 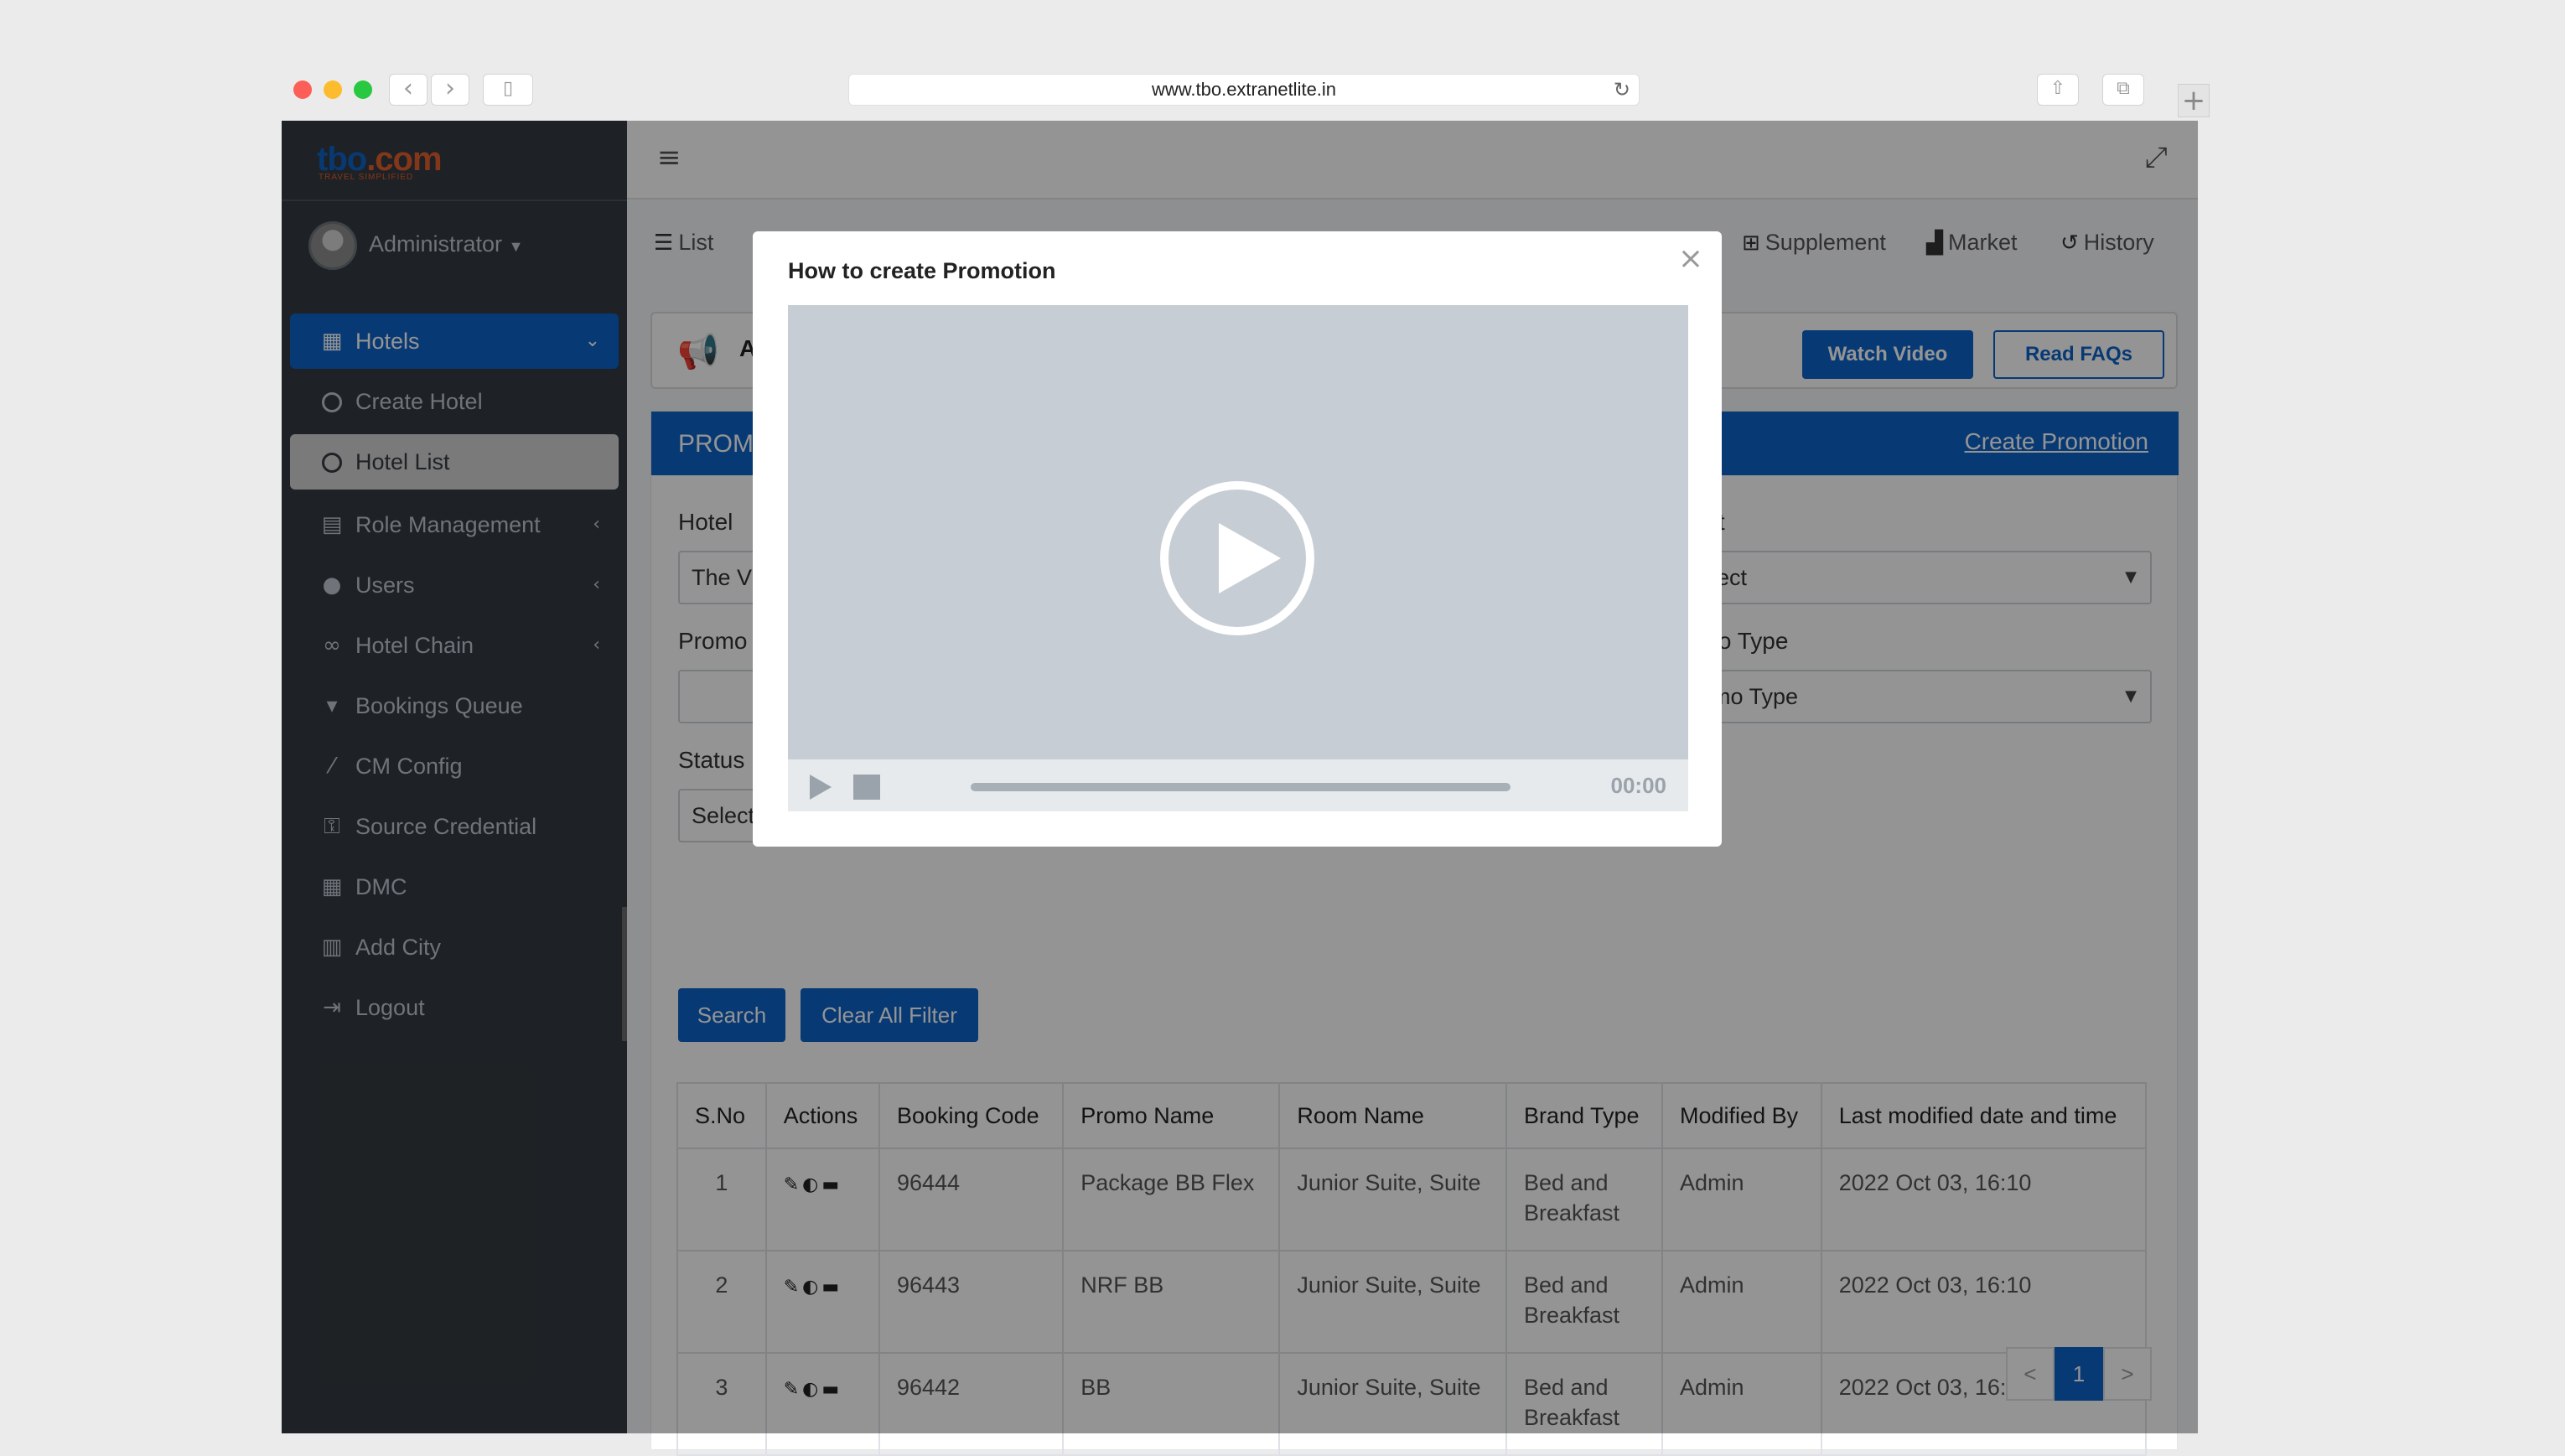 What do you see at coordinates (302, 89) in the screenshot?
I see `close-window-button` at bounding box center [302, 89].